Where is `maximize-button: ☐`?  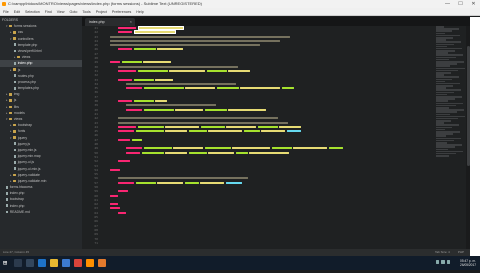 maximize-button: ☐ is located at coordinates (460, 4).